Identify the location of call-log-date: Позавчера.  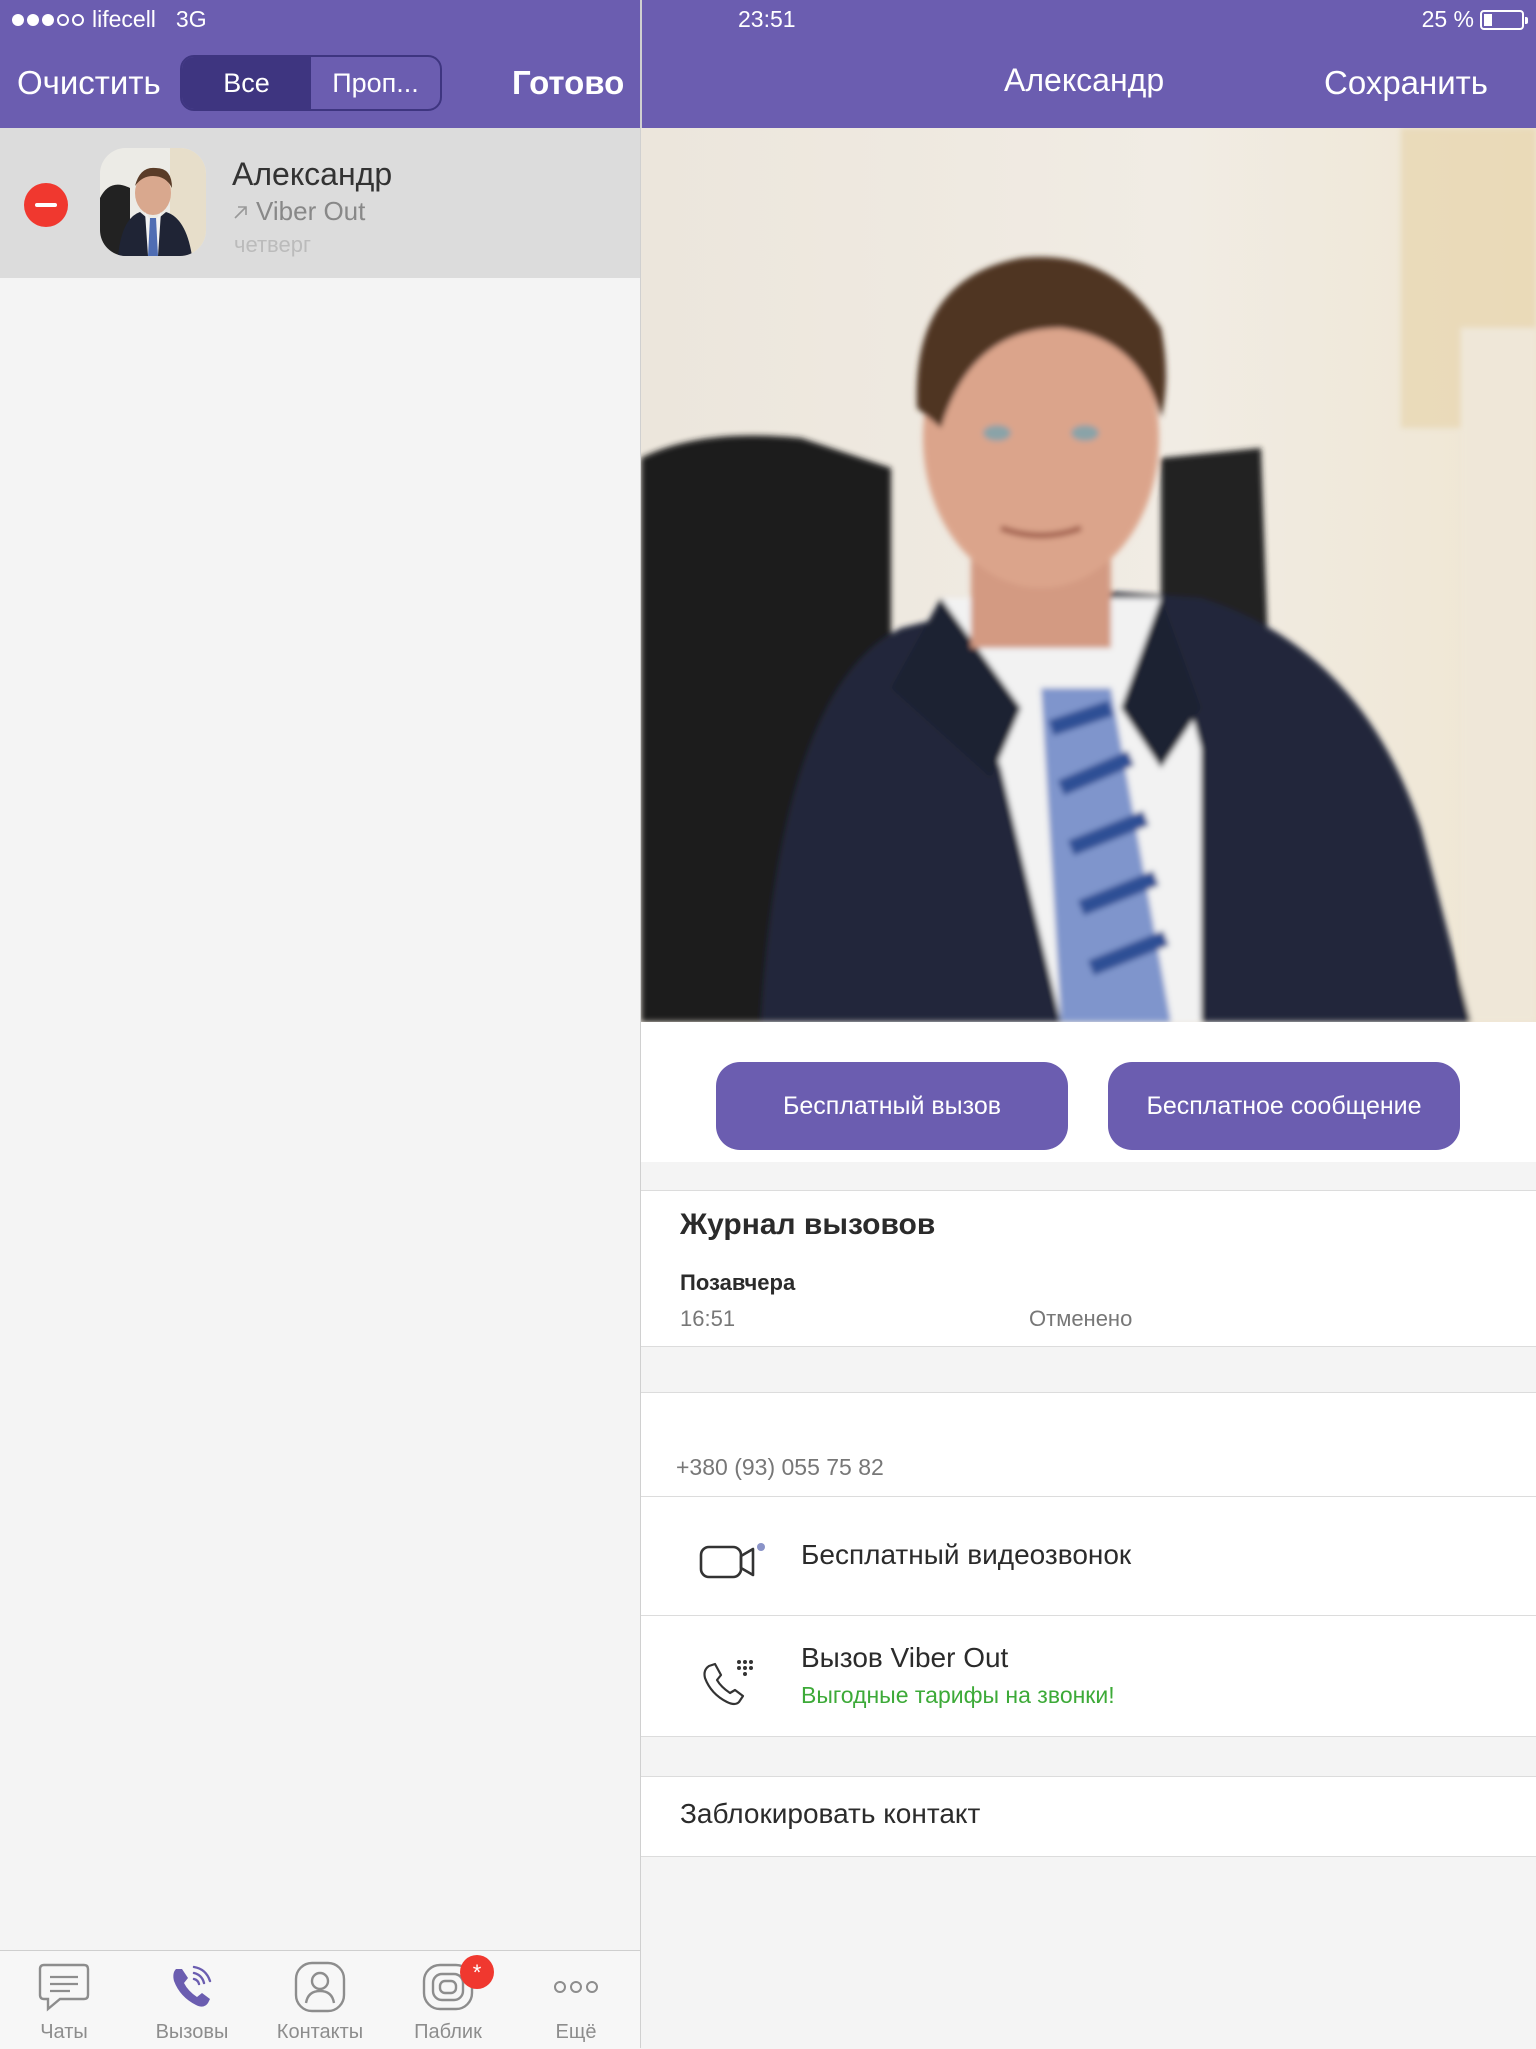
(738, 1282).